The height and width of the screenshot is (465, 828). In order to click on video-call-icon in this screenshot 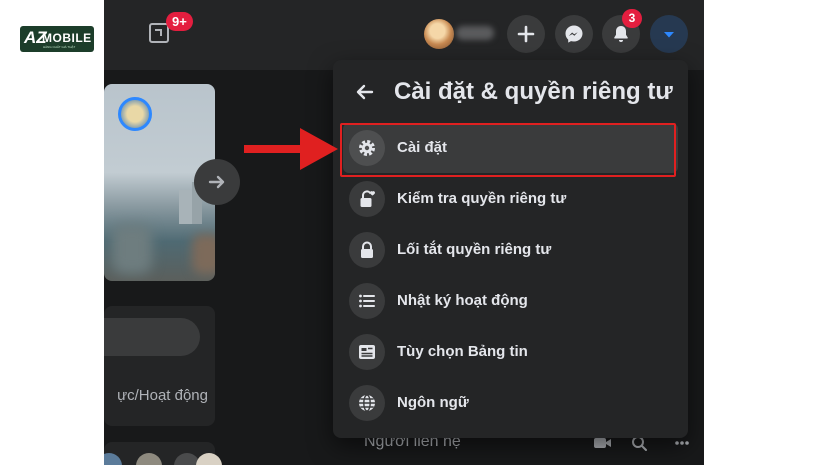, I will do `click(602, 443)`.